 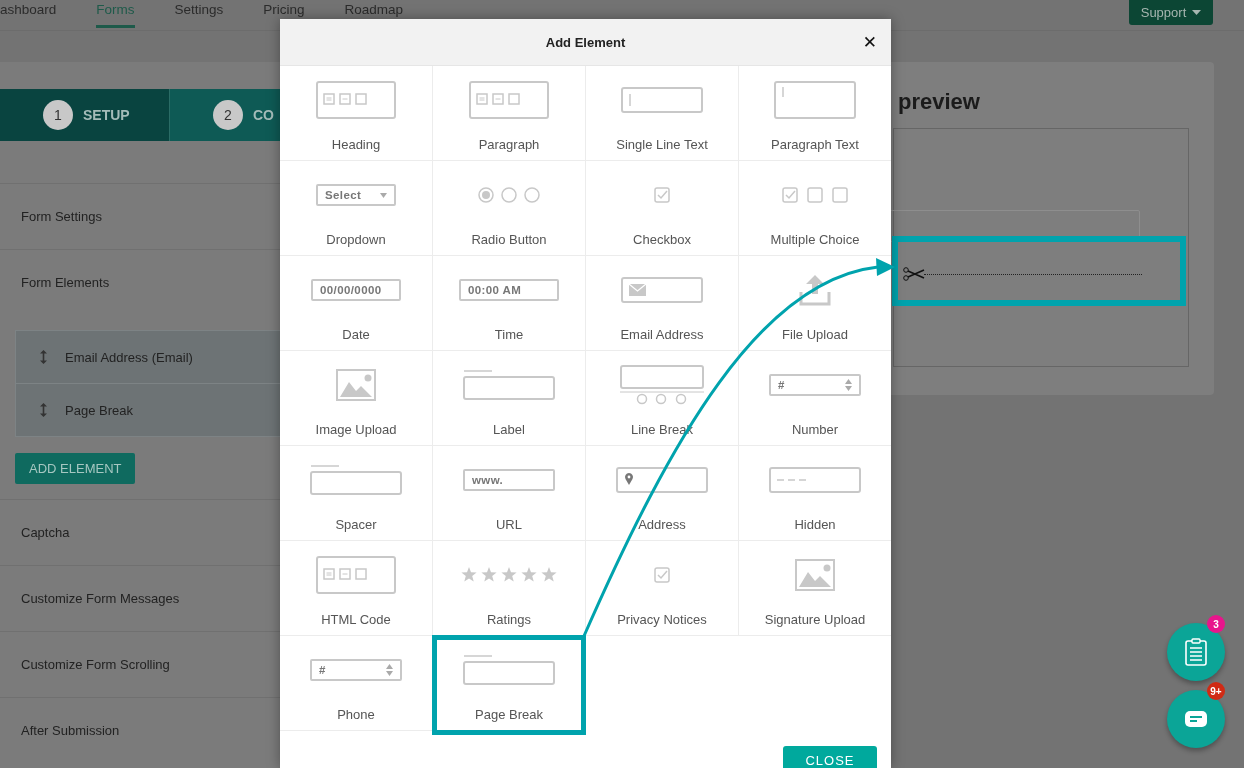 I want to click on element-tile: Address, so click(x=662, y=493).